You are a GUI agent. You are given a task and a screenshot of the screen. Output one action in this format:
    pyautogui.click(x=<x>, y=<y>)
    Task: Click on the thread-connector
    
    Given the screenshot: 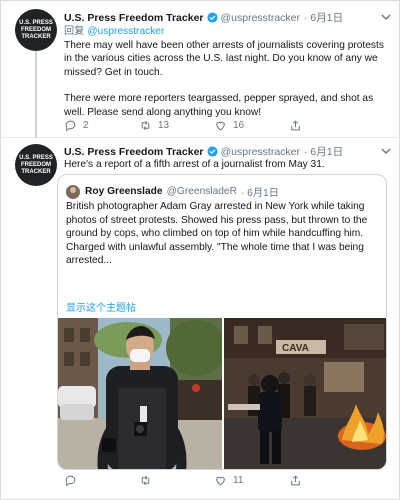 What is the action you would take?
    pyautogui.click(x=36, y=94)
    